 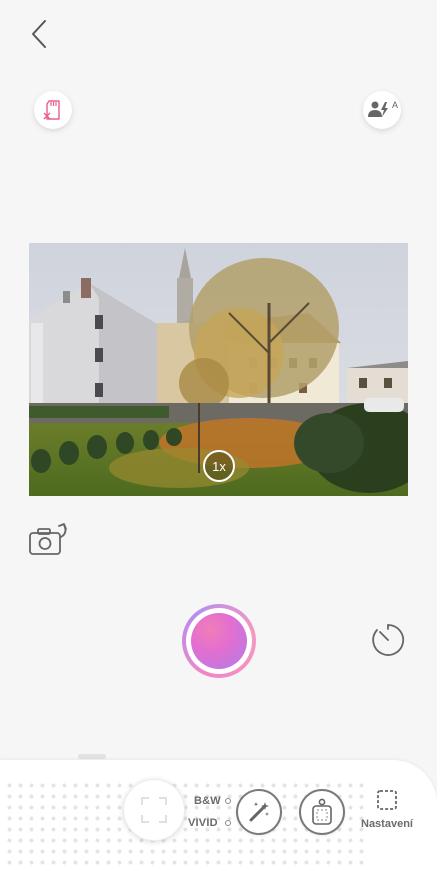 I want to click on timer-icon, so click(x=388, y=640).